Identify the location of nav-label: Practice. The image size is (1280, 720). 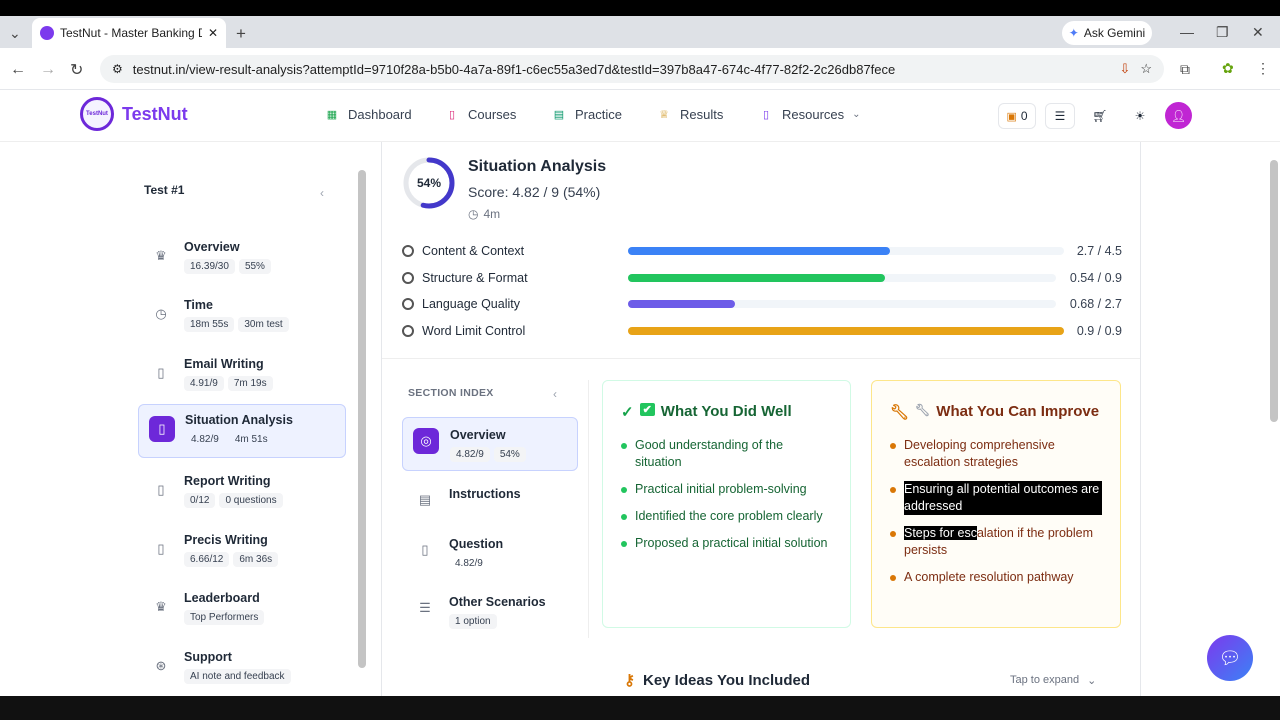
(598, 114).